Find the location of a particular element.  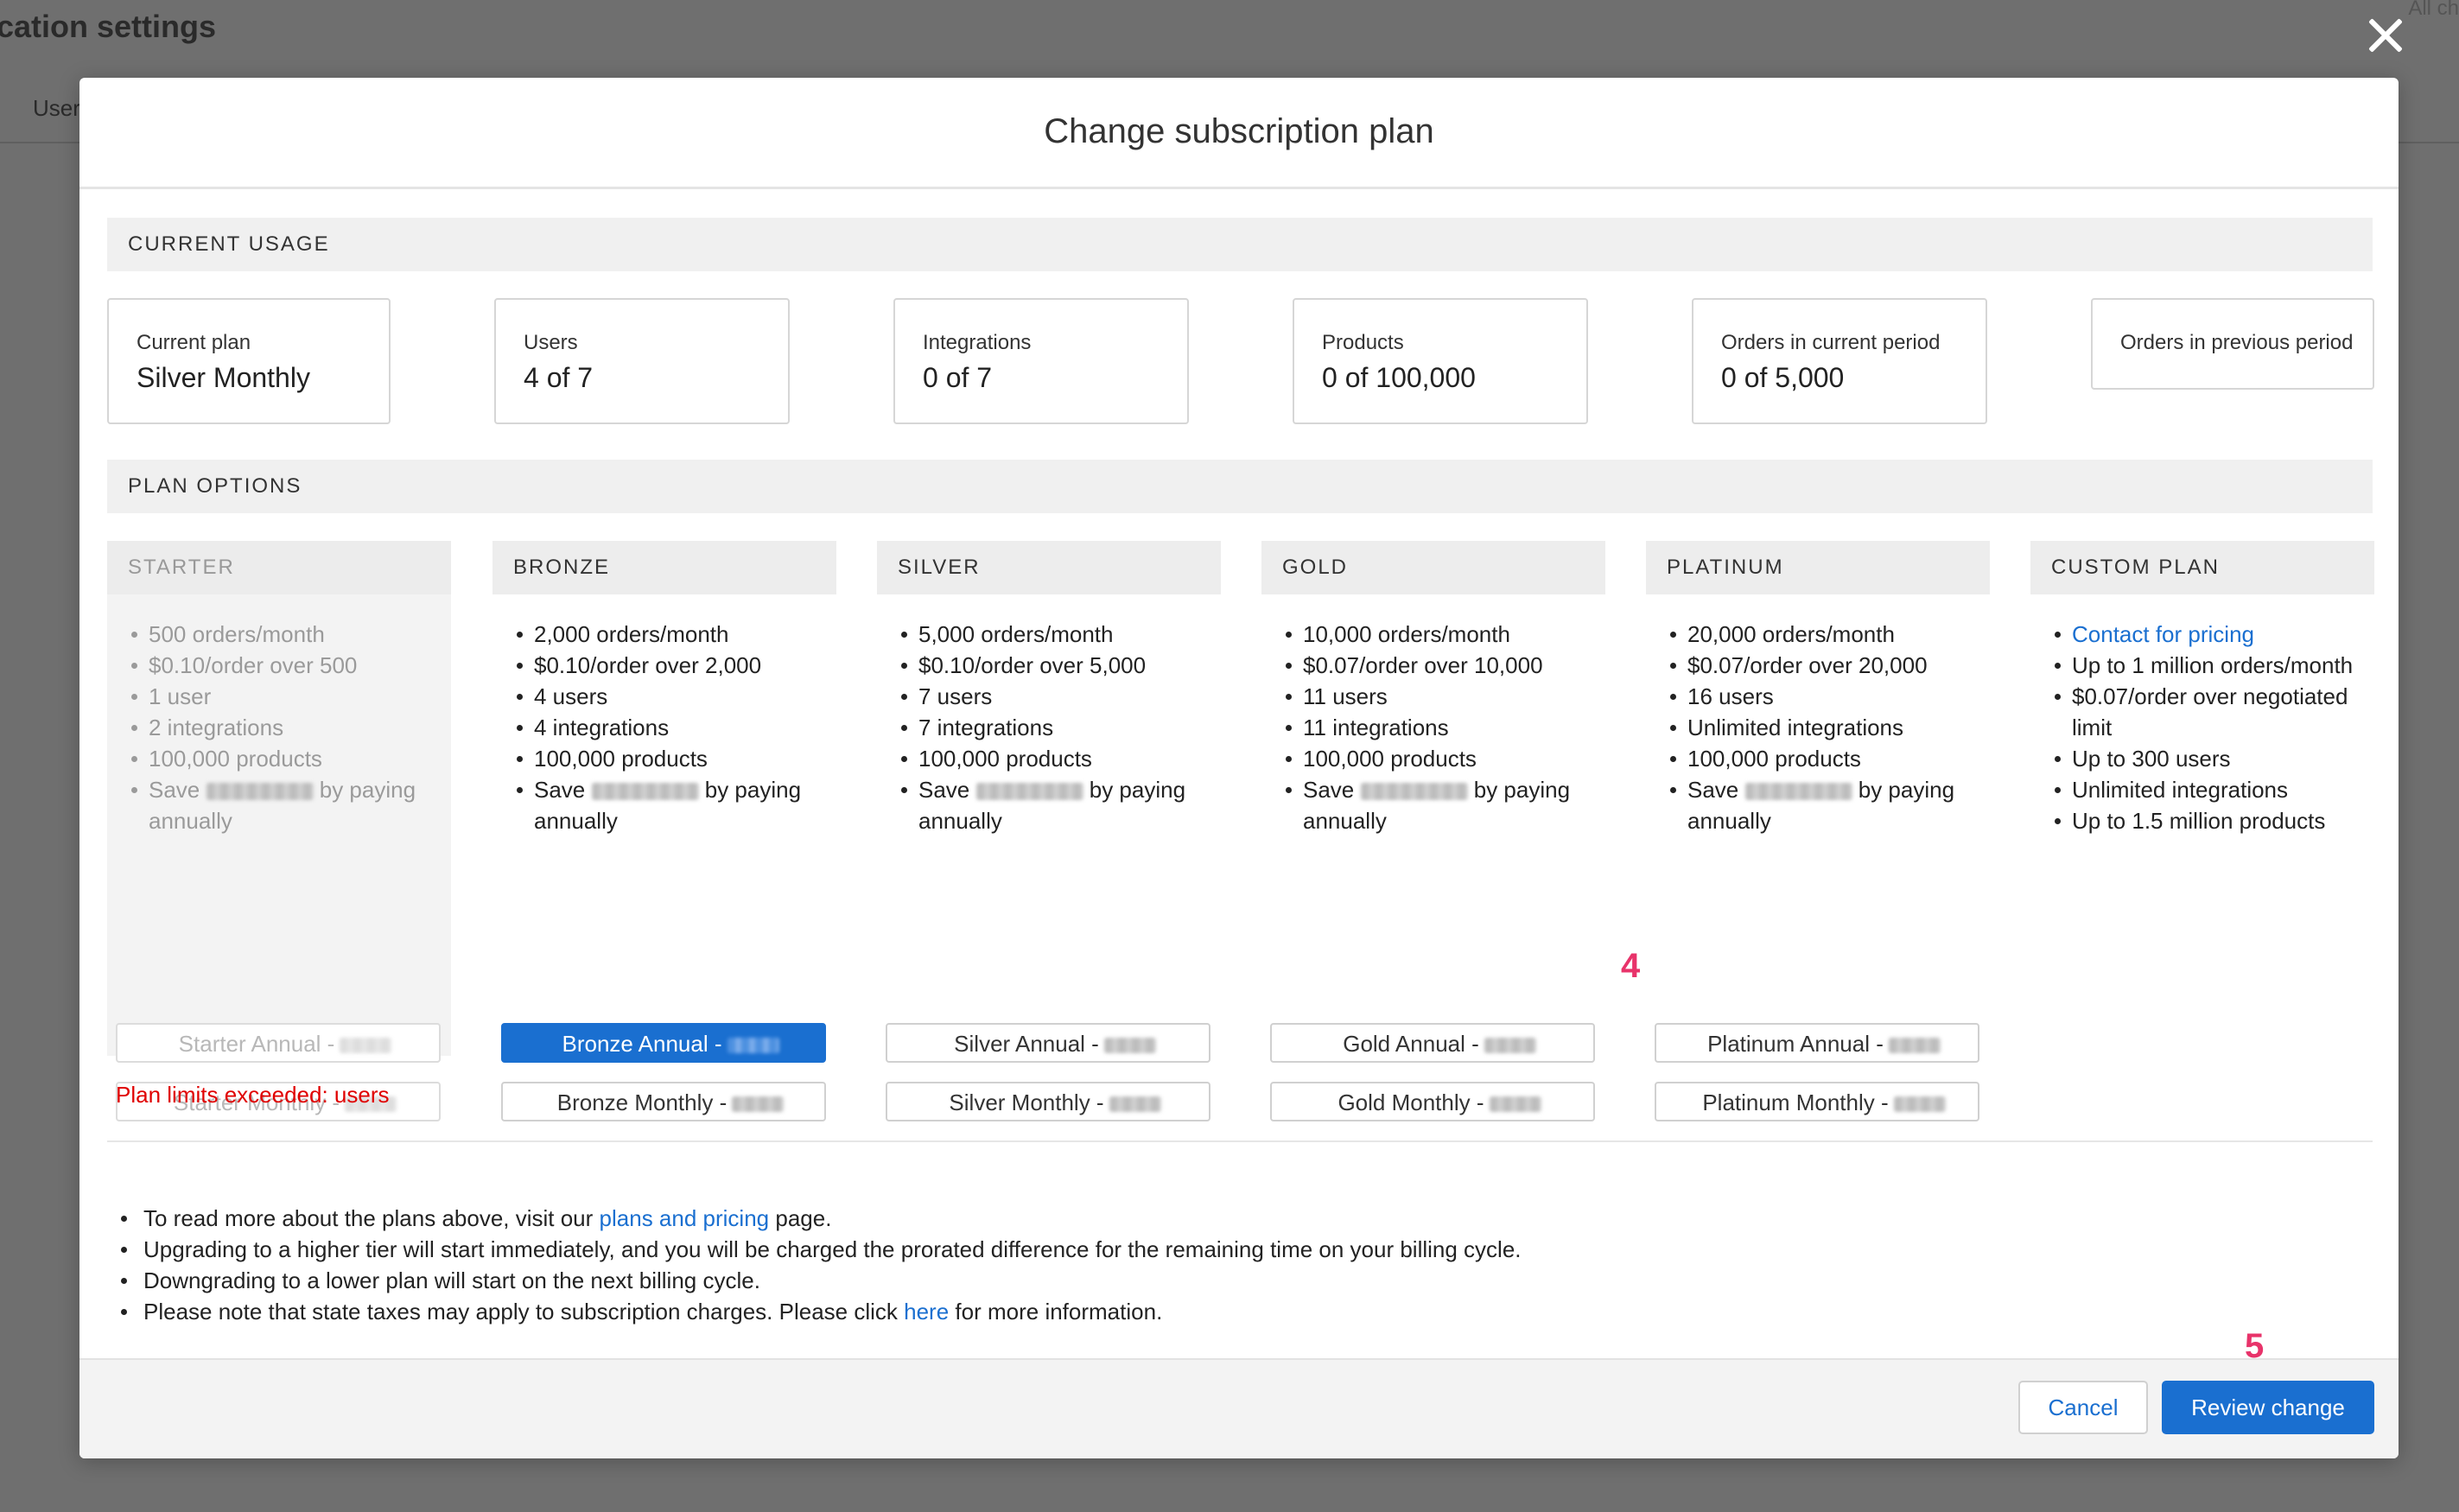

review-change-button: Review change is located at coordinates (2268, 1407).